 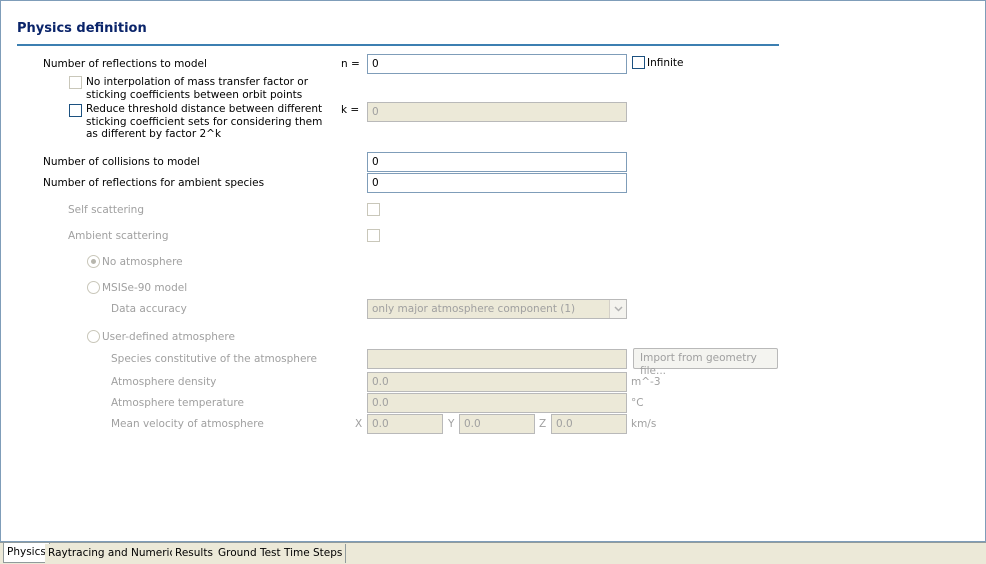 What do you see at coordinates (637, 403) in the screenshot?
I see `temperature-unit: °C` at bounding box center [637, 403].